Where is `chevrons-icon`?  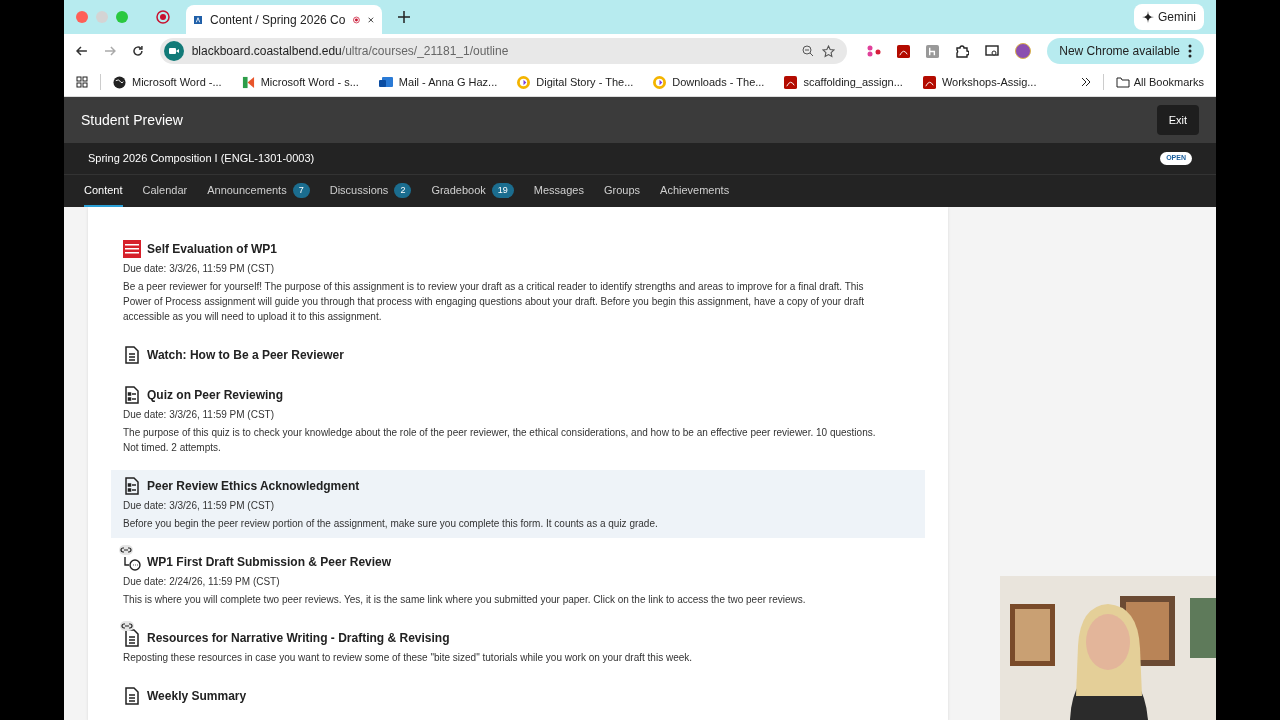 chevrons-icon is located at coordinates (1085, 82).